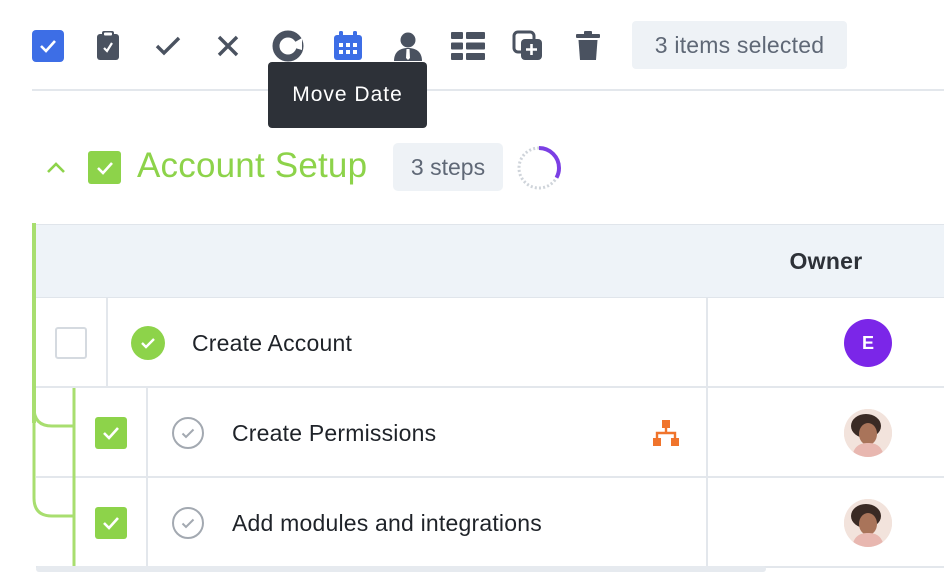 The height and width of the screenshot is (572, 944). I want to click on clear-selection-button, so click(228, 46).